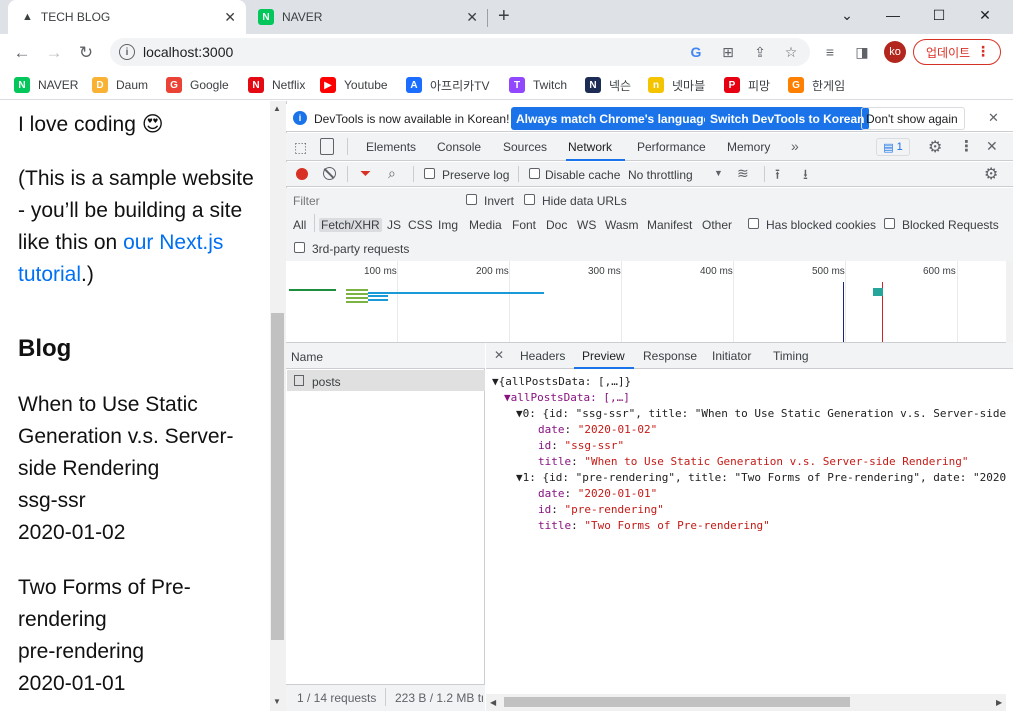  I want to click on post-title: Two Forms of Pre-rendering, so click(138, 604).